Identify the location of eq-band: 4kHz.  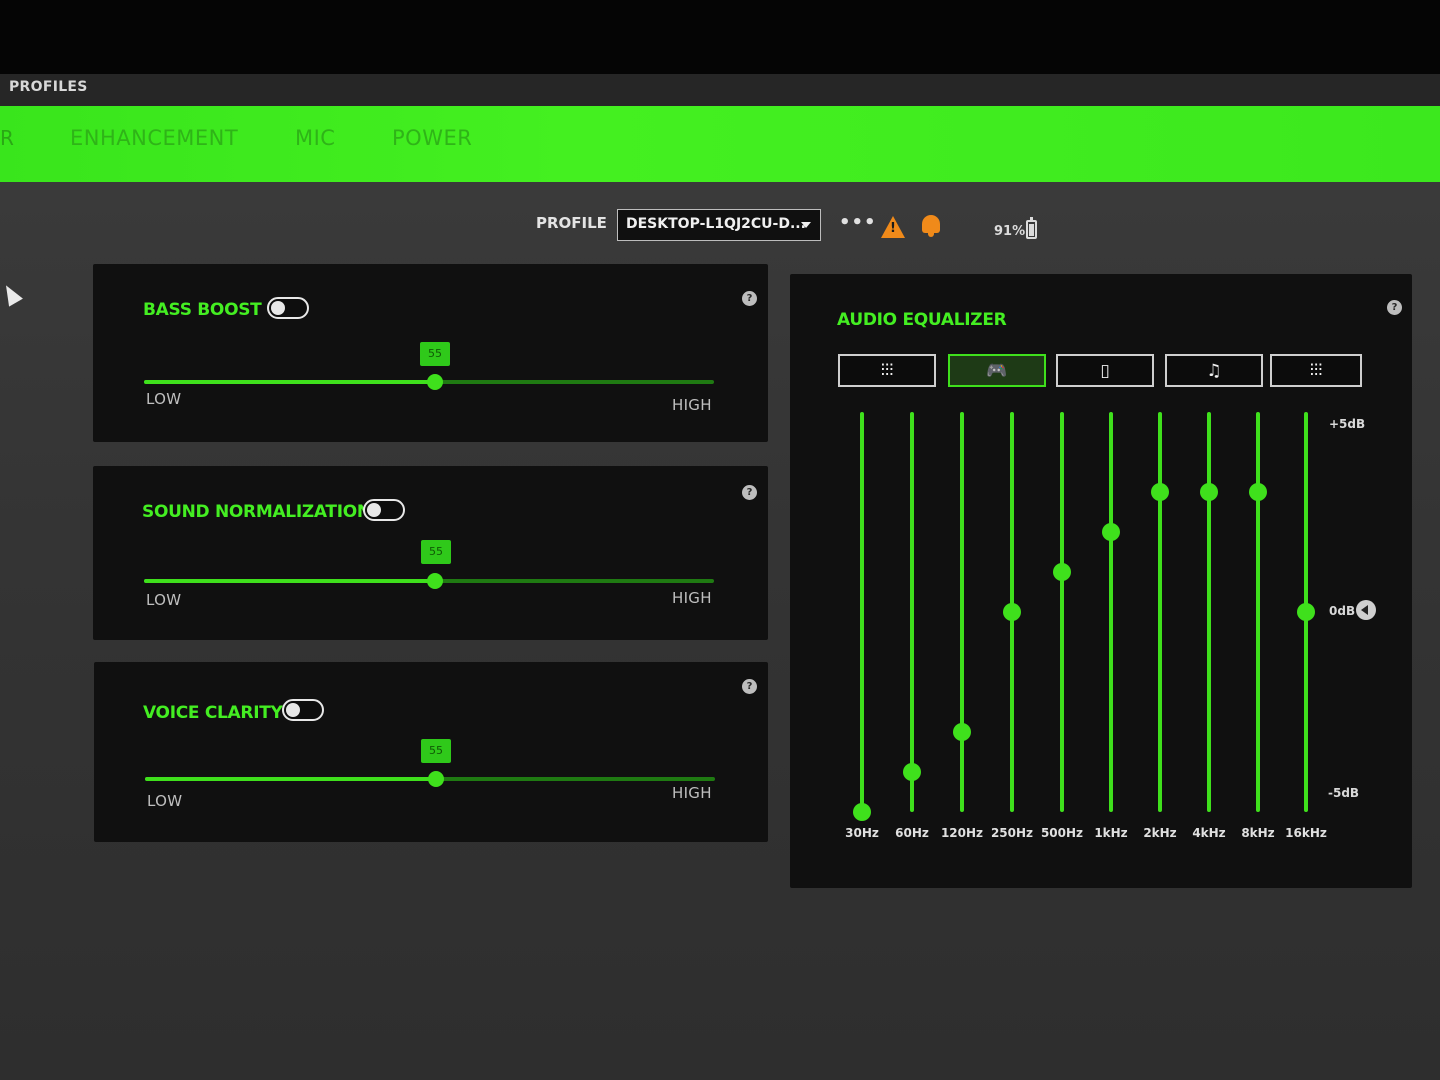
(1209, 627).